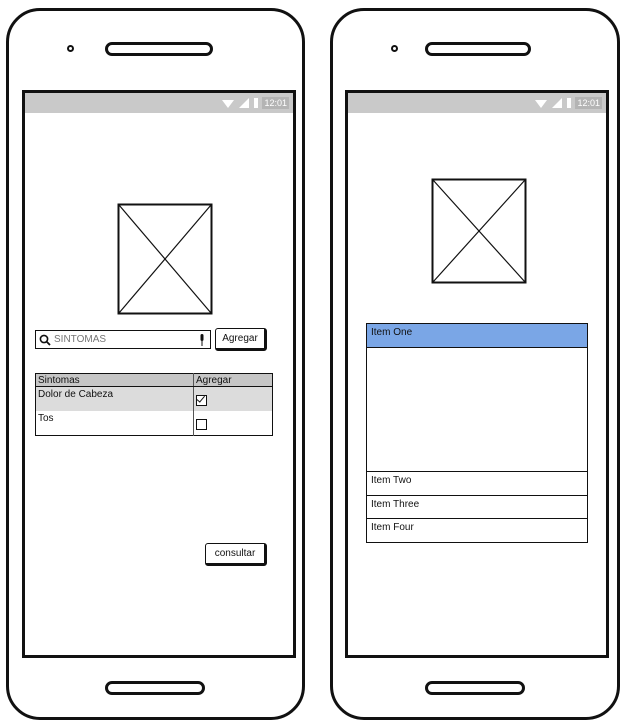 The height and width of the screenshot is (724, 625). Describe the element at coordinates (114, 398) in the screenshot. I see `symptom-label: Dolor de Cabeza` at that location.